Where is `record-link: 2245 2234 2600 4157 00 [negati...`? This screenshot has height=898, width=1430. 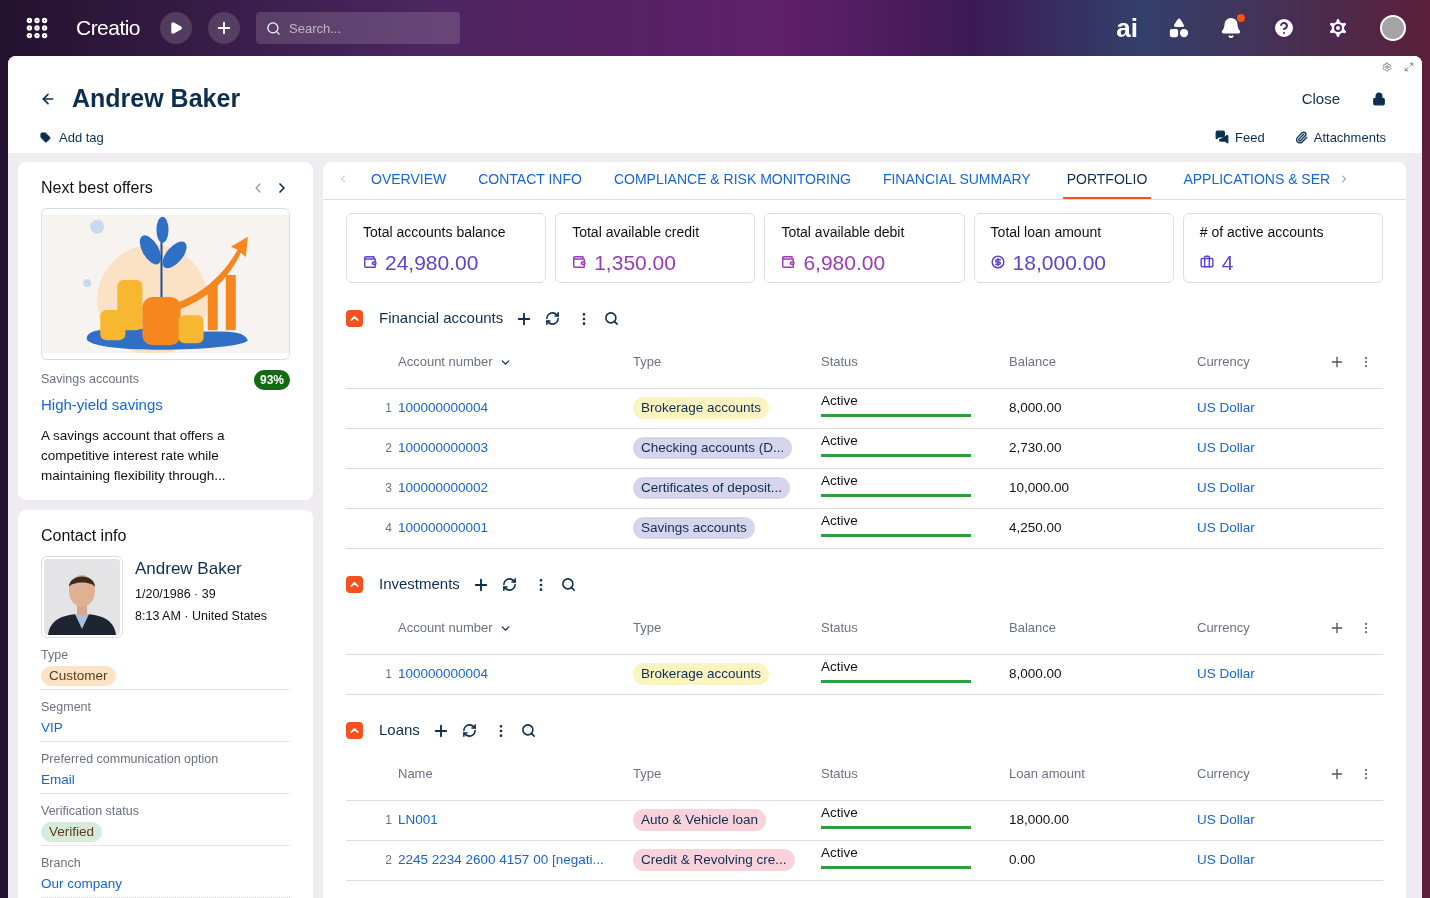
record-link: 2245 2234 2600 4157 00 [negati... is located at coordinates (515, 860).